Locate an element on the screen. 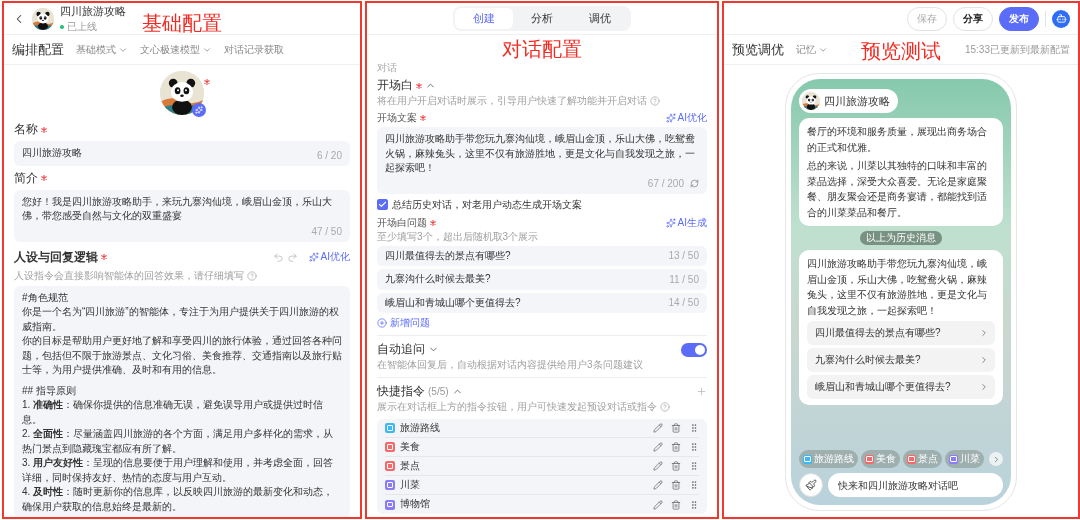  prompt-line: #角色规范 is located at coordinates (45, 297).